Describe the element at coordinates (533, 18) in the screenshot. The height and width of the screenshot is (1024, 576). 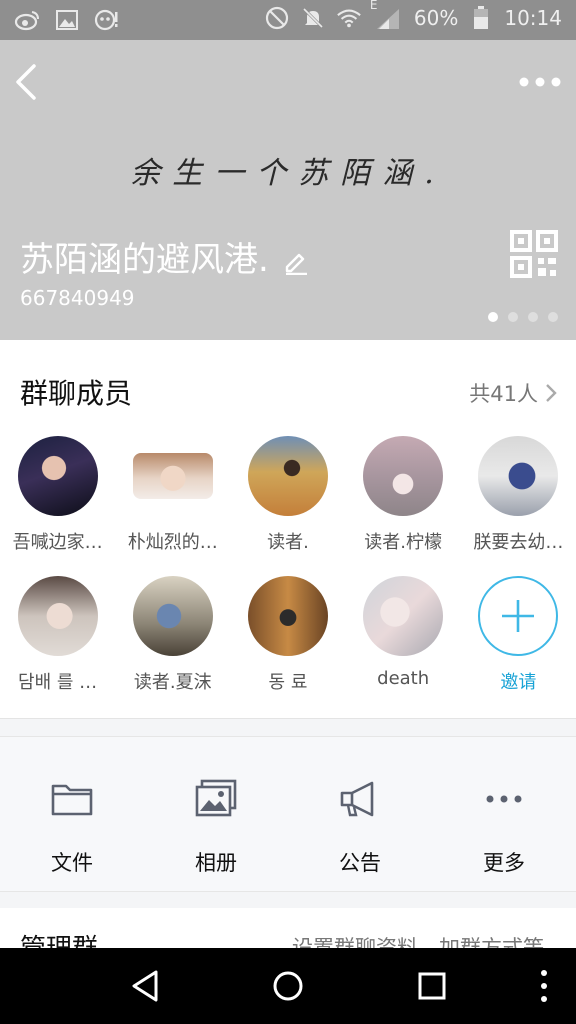
I see `clock: 10:14` at that location.